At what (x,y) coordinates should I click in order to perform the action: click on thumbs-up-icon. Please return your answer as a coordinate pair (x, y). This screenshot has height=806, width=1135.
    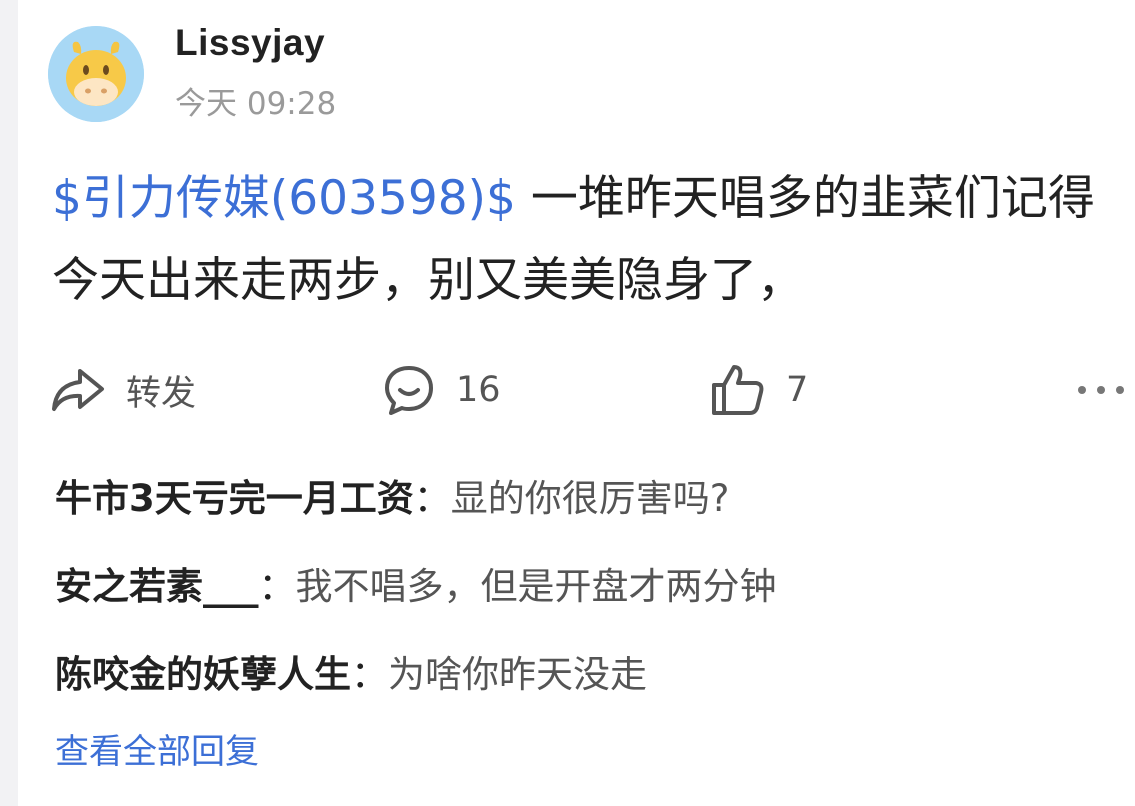
    Looking at the image, I should click on (738, 390).